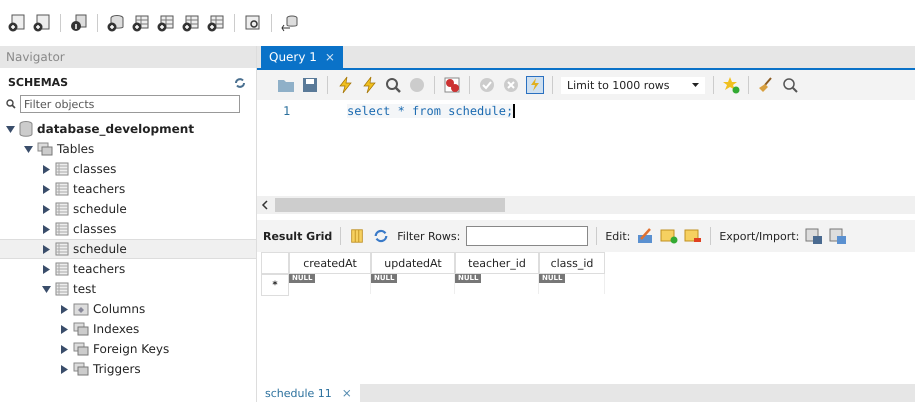  Describe the element at coordinates (84, 289) in the screenshot. I see `tree-item-label: test` at that location.